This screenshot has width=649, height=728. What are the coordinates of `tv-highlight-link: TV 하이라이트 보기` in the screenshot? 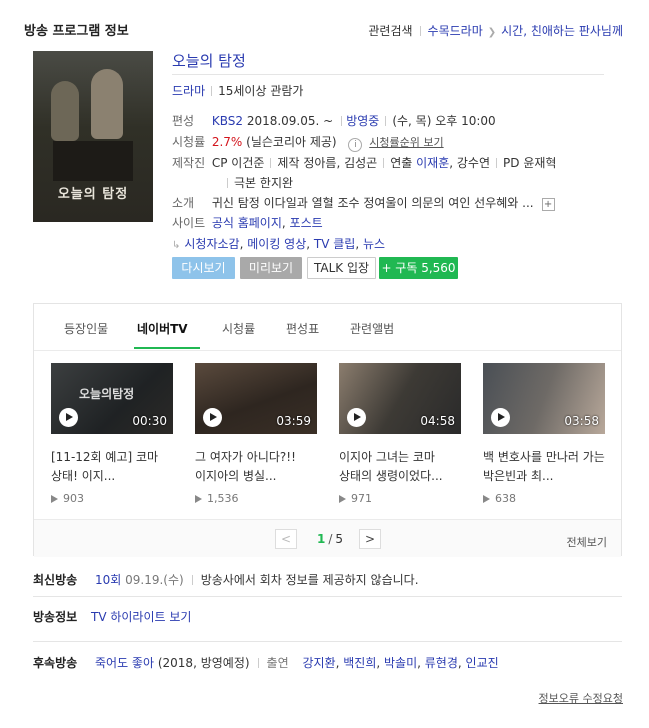 It's located at (141, 617).